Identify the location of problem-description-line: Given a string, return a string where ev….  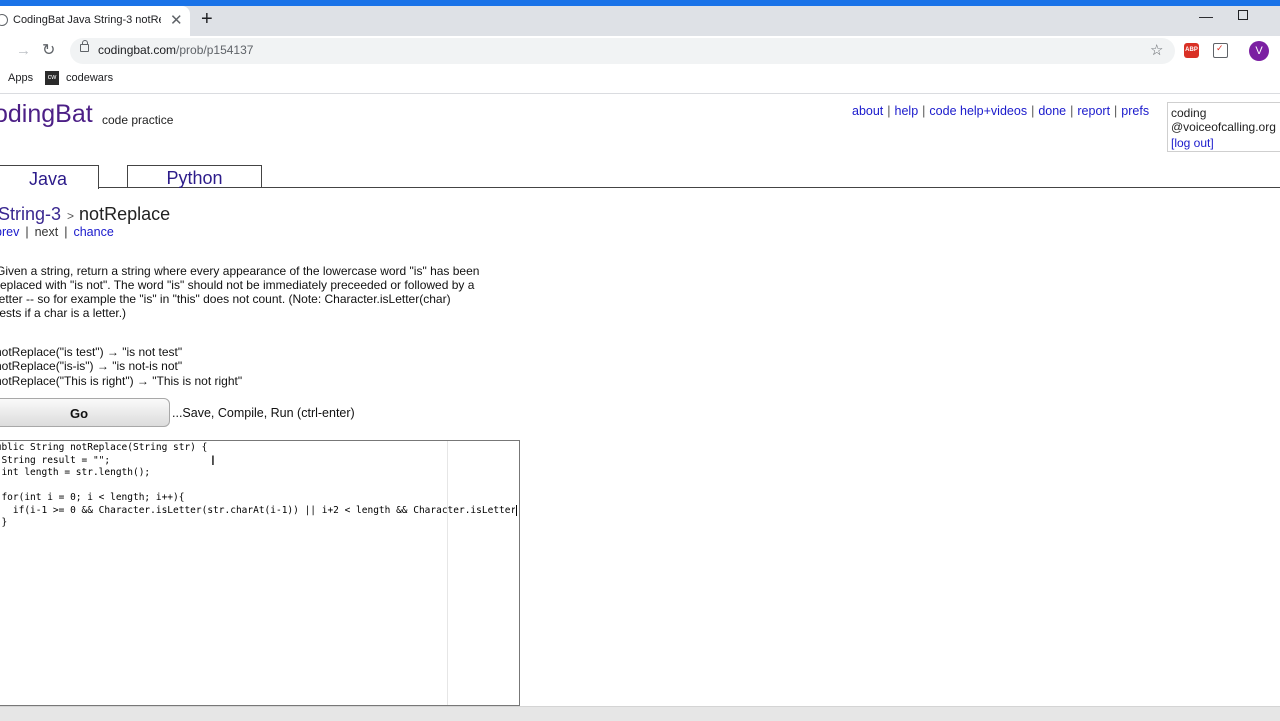
(240, 271).